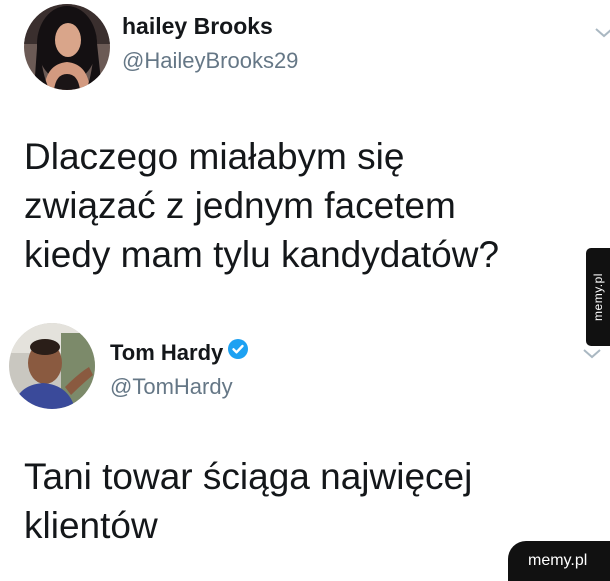 The image size is (610, 581). What do you see at coordinates (248, 501) in the screenshot?
I see `tom-hardy-tweet-text: Tani towar ściąga najwięcej klientów` at bounding box center [248, 501].